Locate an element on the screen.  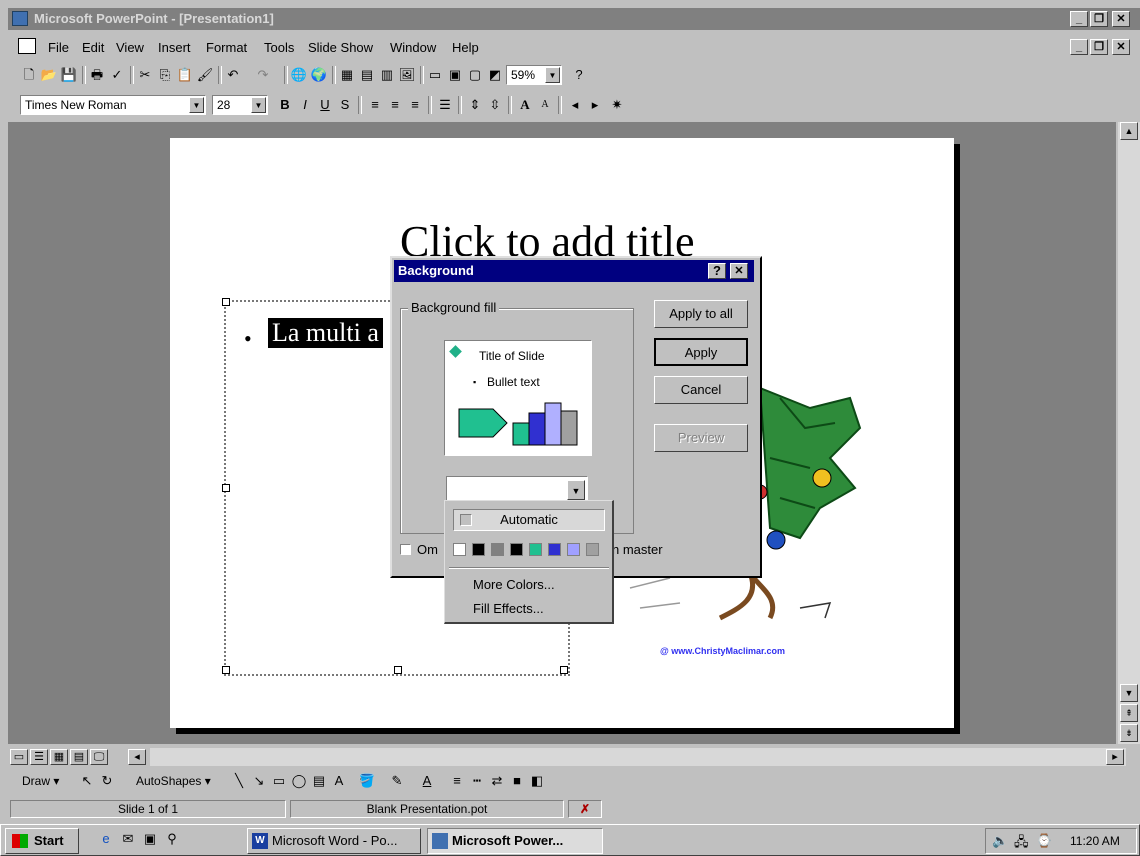
line-color-icon: ✎ is located at coordinates (397, 781).